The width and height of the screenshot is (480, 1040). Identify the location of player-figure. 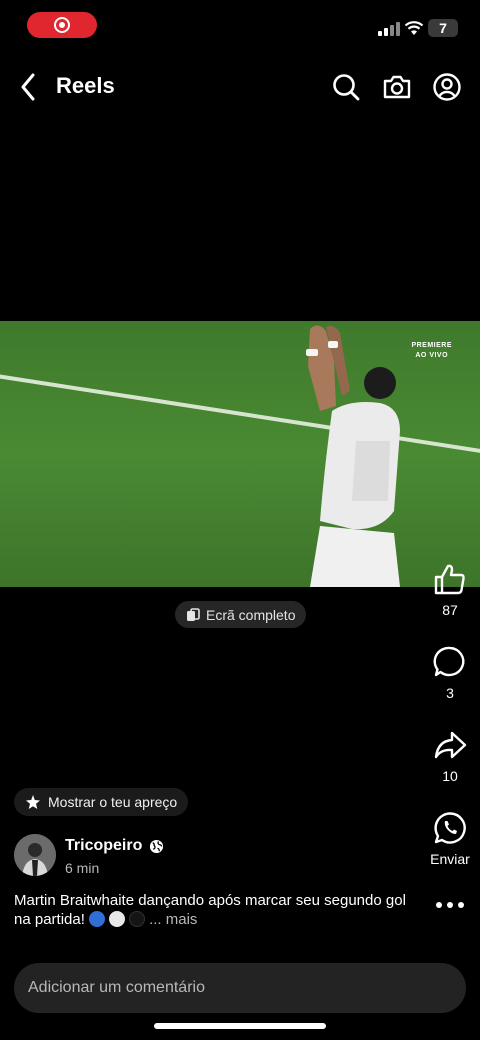
(353, 456).